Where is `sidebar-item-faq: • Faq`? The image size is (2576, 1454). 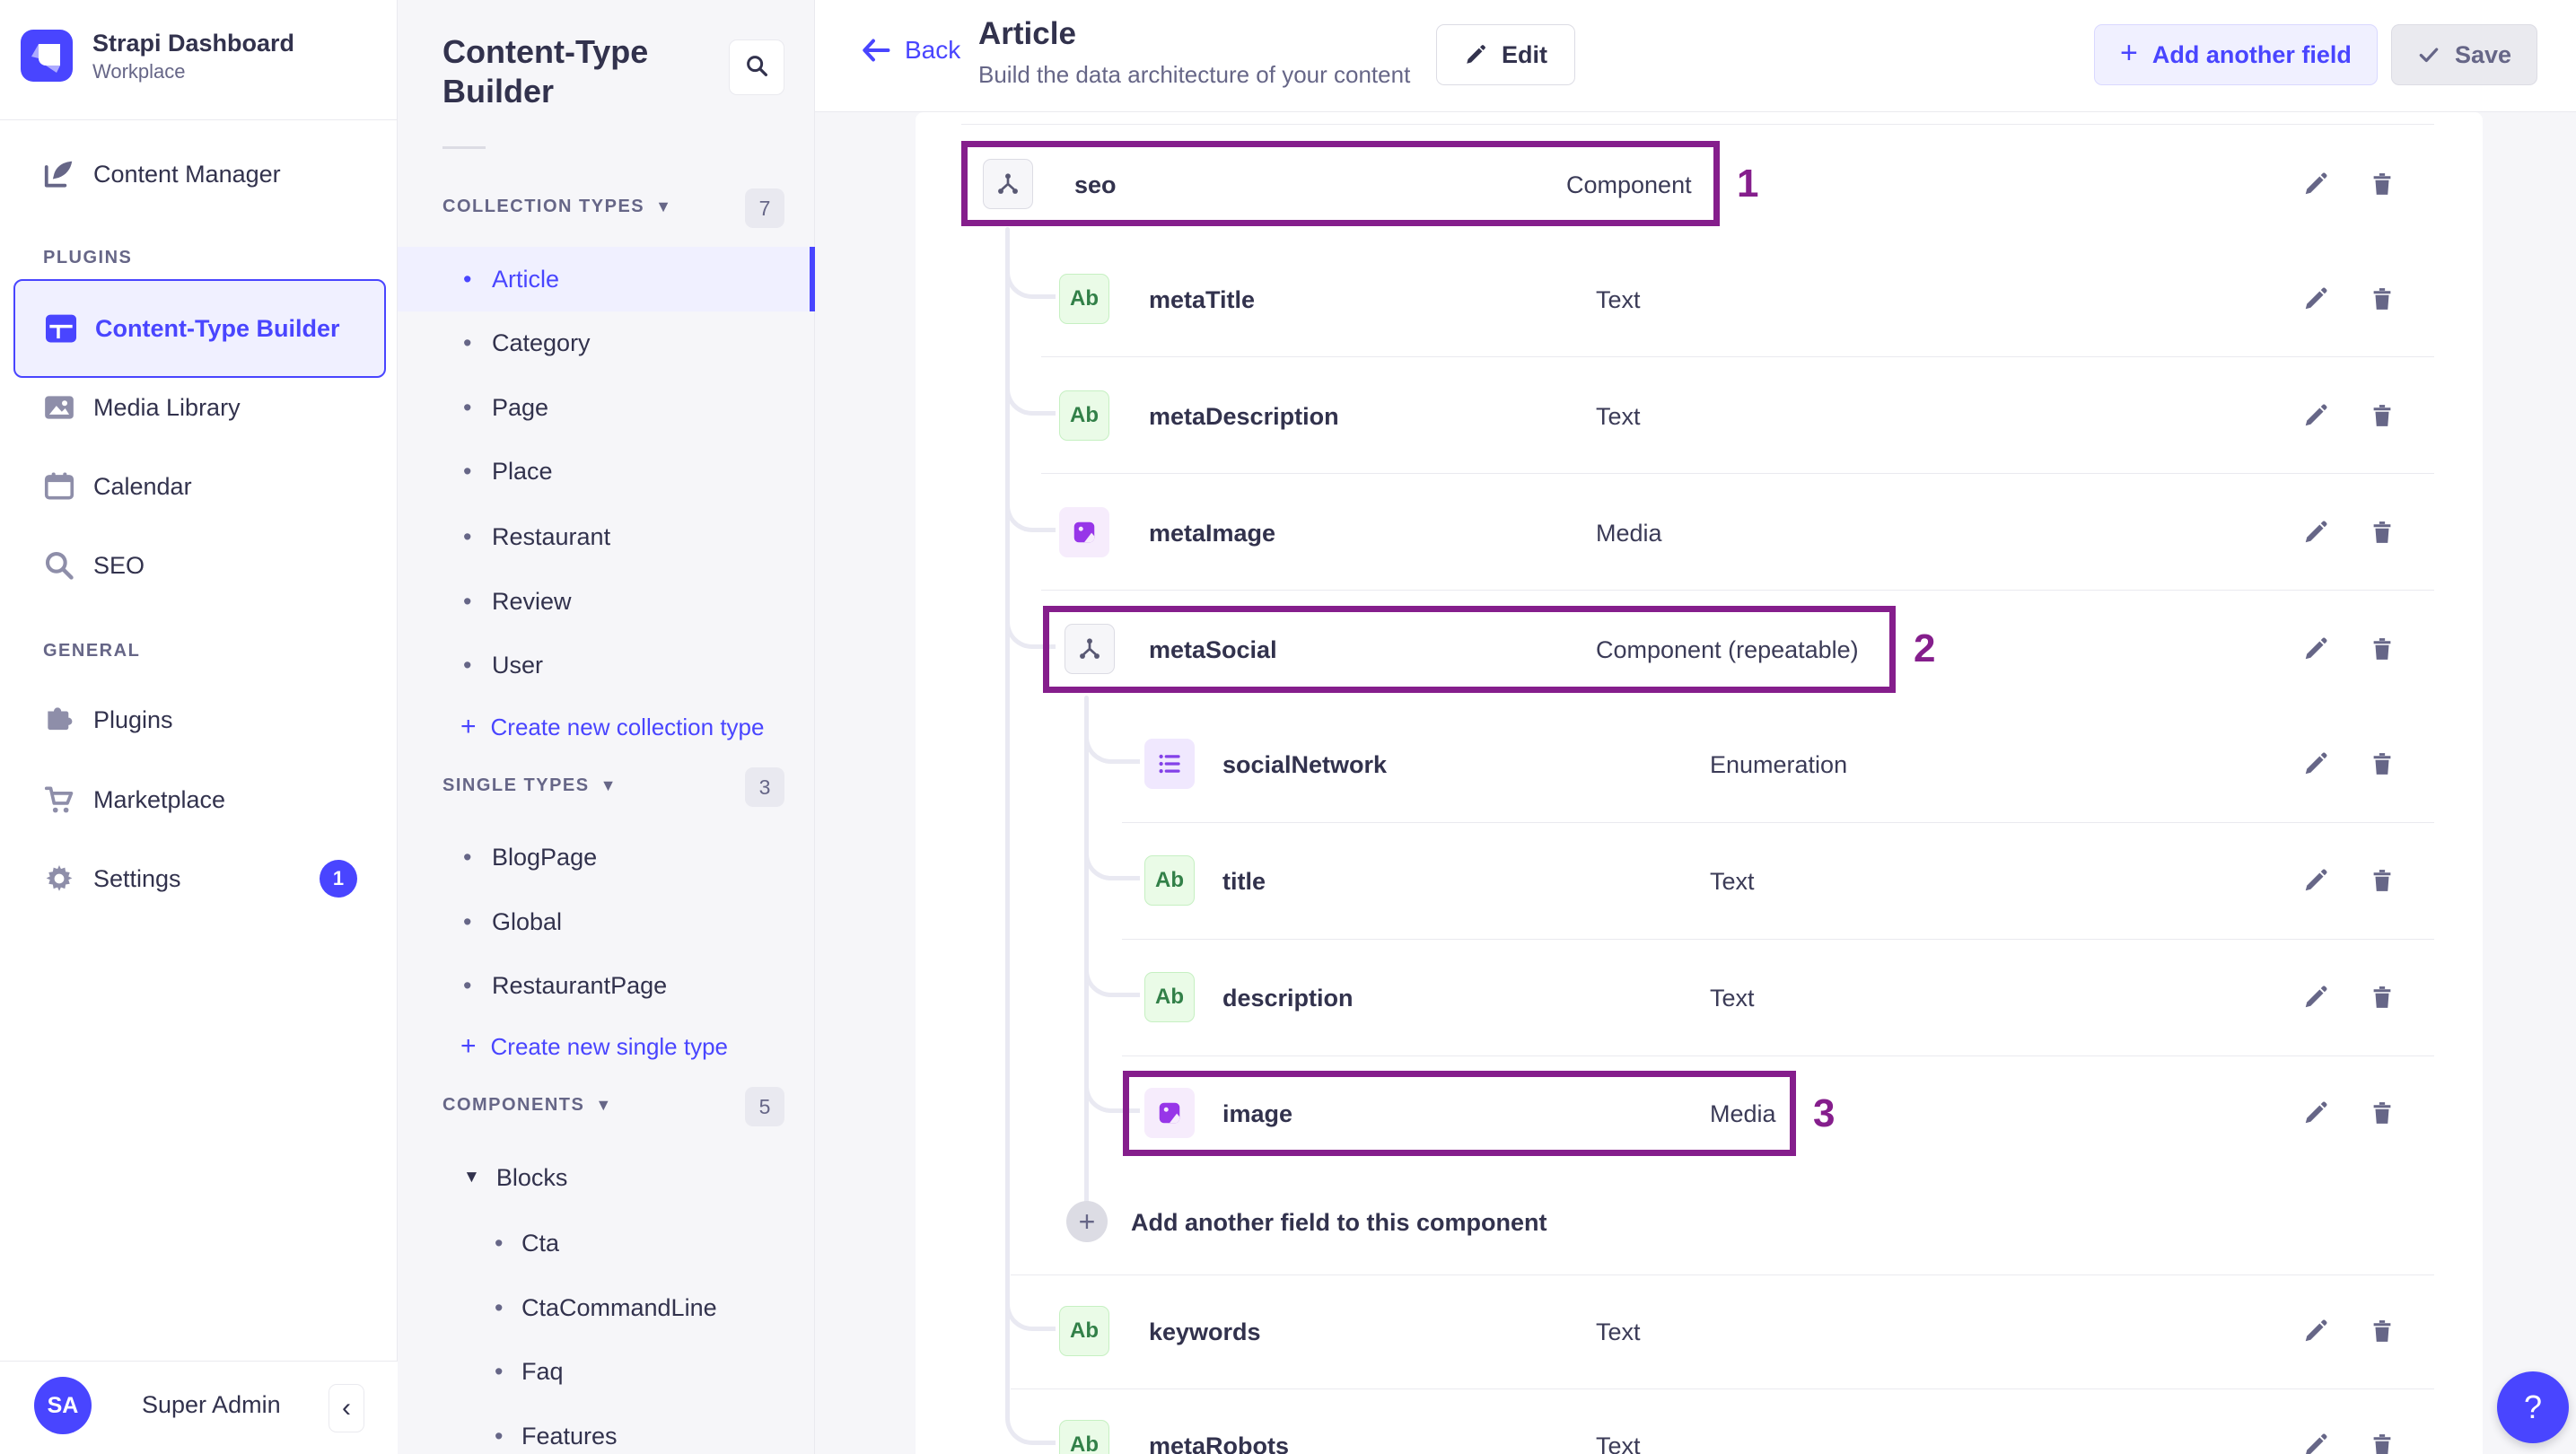 sidebar-item-faq: • Faq is located at coordinates (606, 1371).